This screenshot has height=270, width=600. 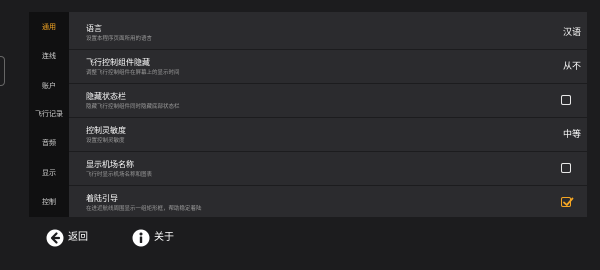 I want to click on info-icon, so click(x=141, y=238).